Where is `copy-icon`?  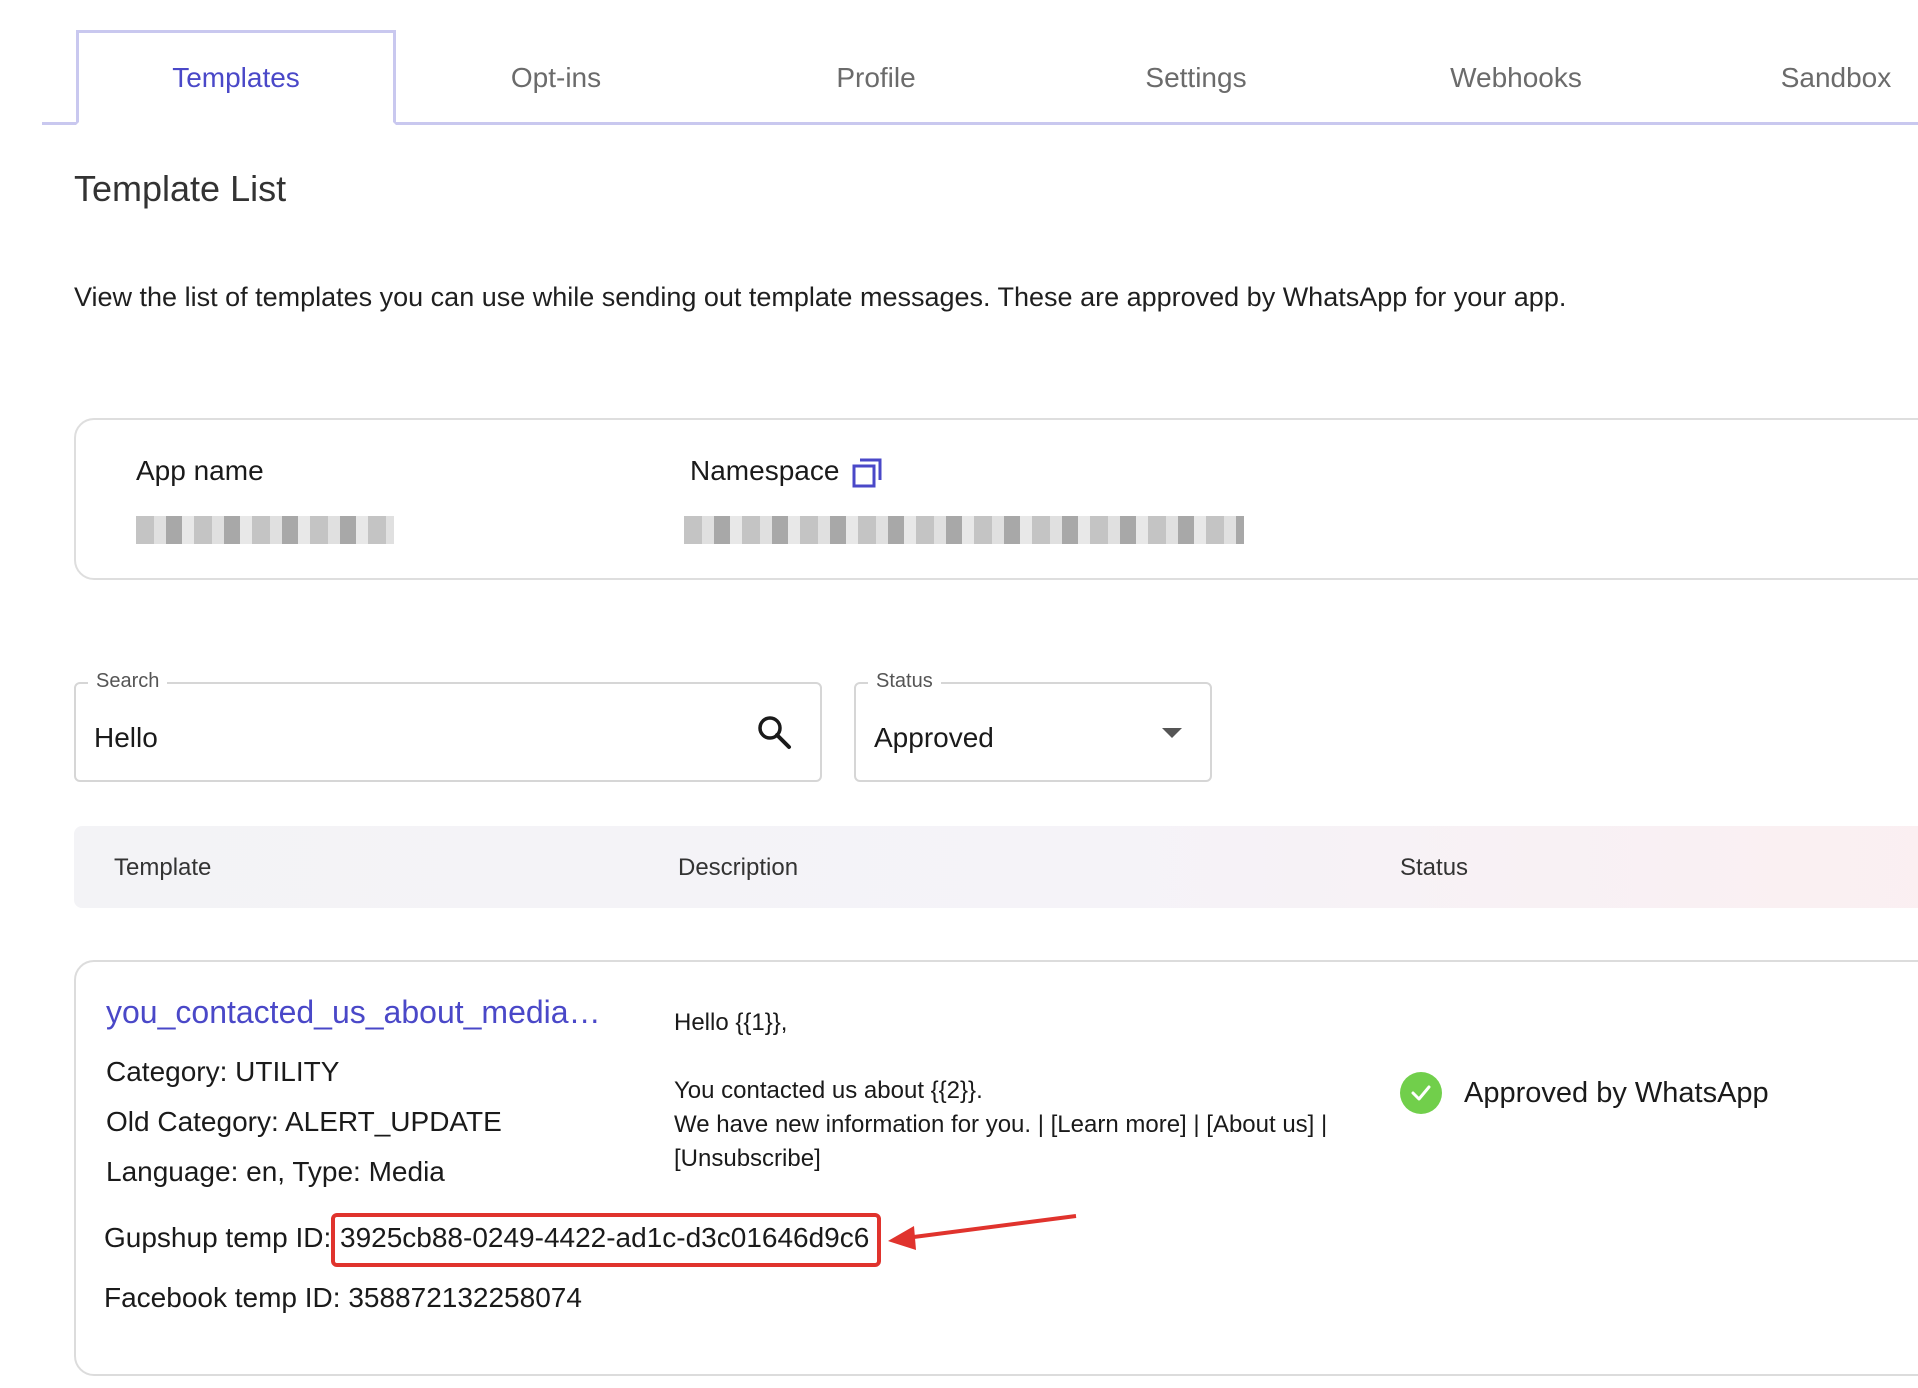
copy-icon is located at coordinates (867, 473).